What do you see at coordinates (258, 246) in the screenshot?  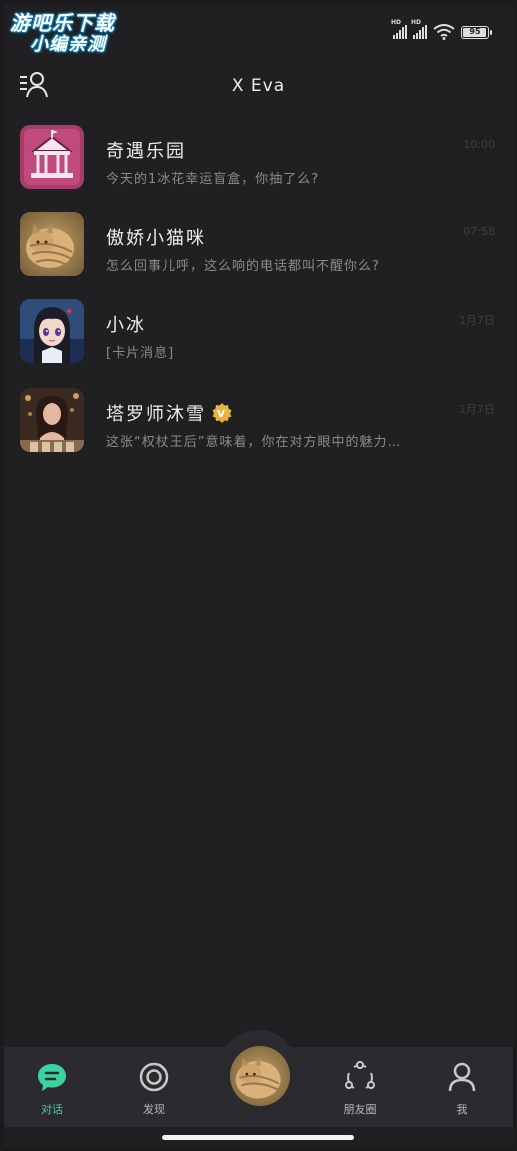 I see `chat-item-cat: 傲娇小猫咪 怎么回事儿呼，这么响的电话都叫不醒你么? 07:58` at bounding box center [258, 246].